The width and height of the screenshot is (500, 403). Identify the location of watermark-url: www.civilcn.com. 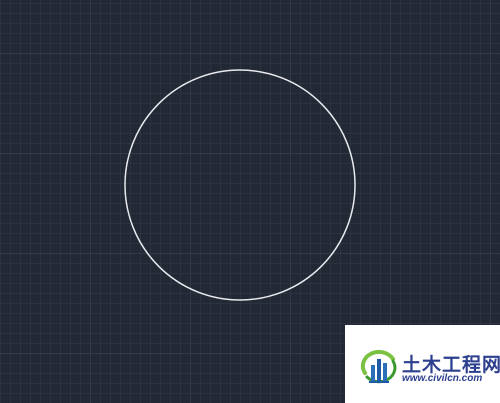
(442, 378).